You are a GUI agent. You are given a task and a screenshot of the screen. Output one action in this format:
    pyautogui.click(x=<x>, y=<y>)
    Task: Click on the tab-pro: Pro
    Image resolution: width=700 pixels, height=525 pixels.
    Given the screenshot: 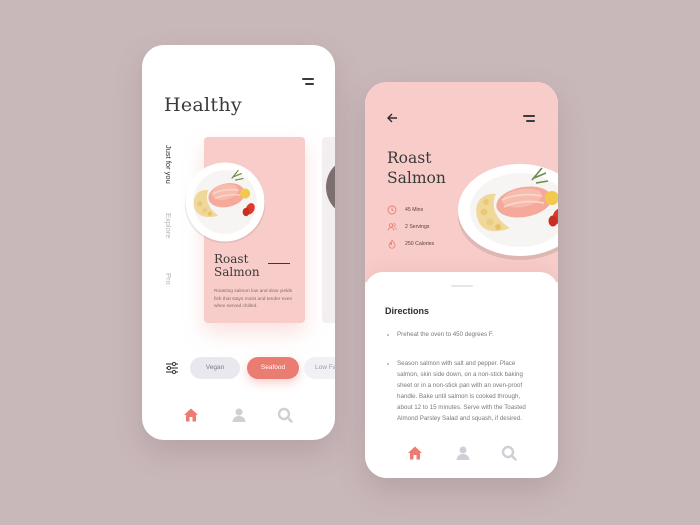 What is the action you would take?
    pyautogui.click(x=168, y=279)
    